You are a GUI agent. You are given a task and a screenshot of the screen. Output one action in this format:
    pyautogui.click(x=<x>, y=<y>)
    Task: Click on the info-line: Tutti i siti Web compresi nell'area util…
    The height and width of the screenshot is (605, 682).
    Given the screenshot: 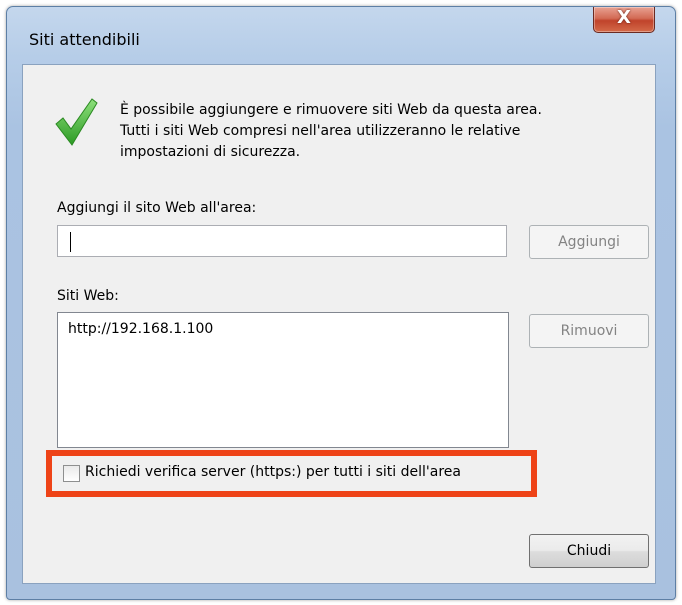 What is the action you would take?
    pyautogui.click(x=320, y=131)
    